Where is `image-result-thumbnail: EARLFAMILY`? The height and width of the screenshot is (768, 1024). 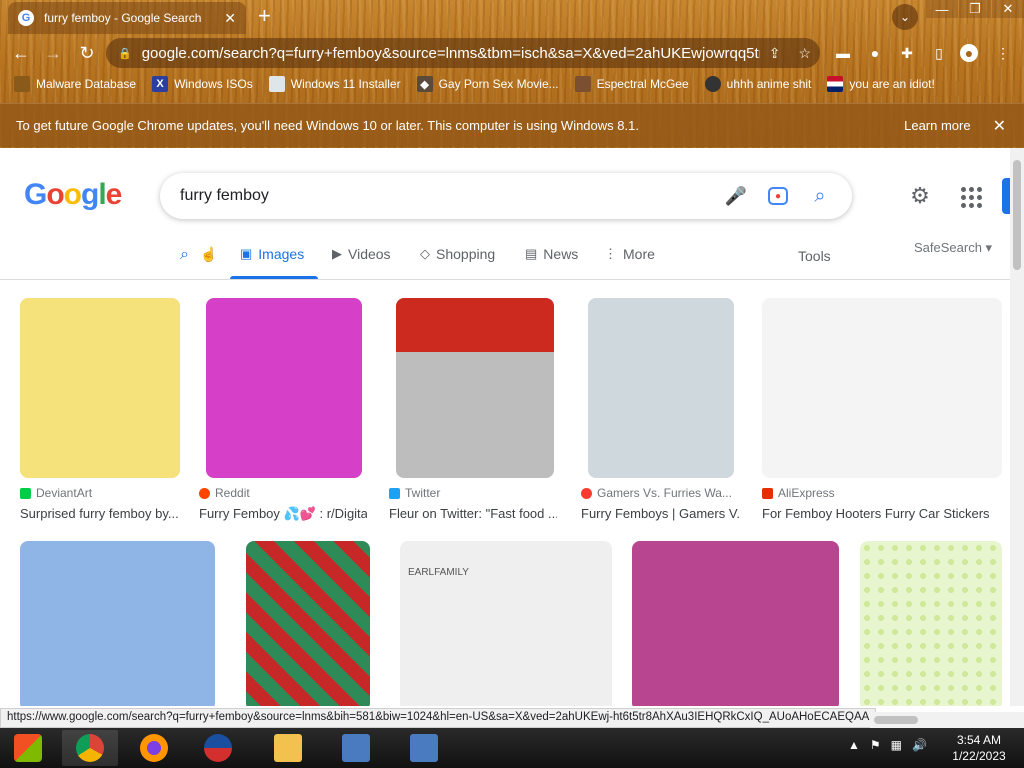 image-result-thumbnail: EARLFAMILY is located at coordinates (506, 623).